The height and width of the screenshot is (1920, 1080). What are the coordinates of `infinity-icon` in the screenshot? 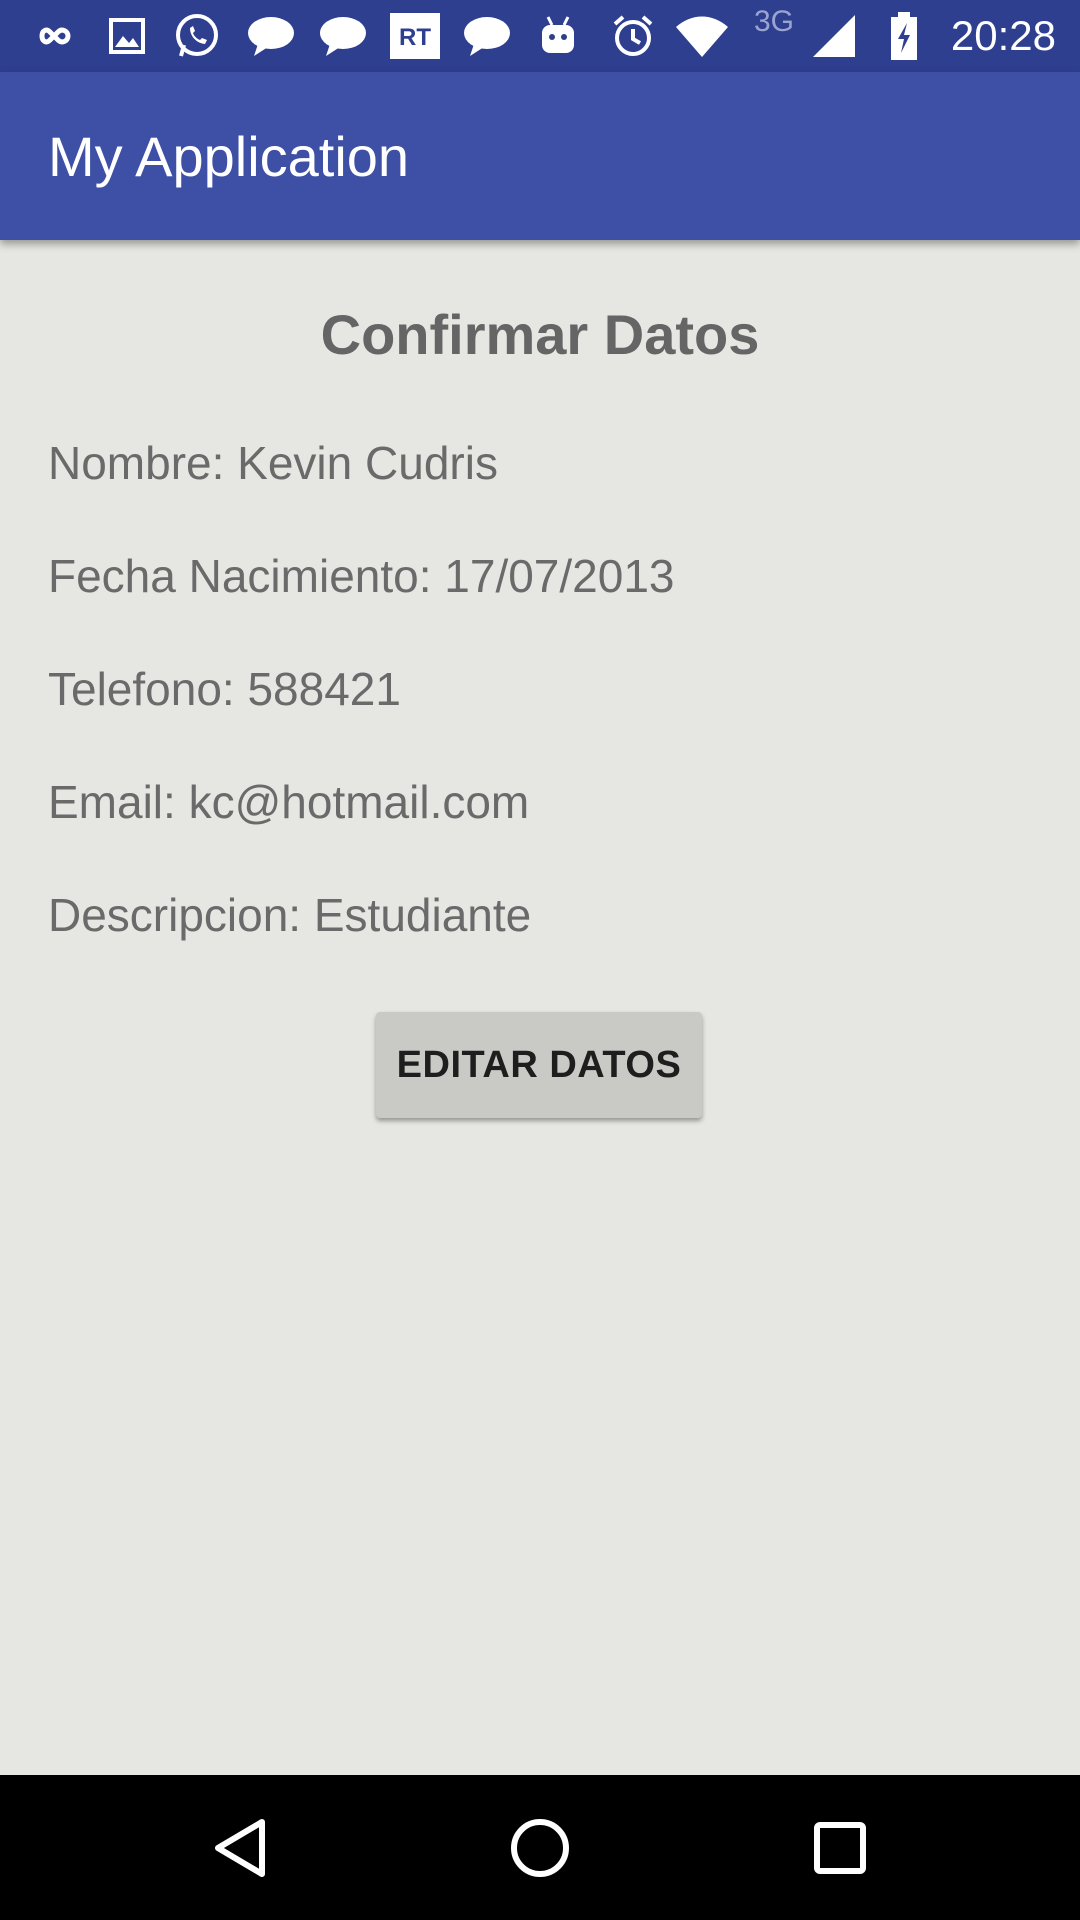 It's located at (54, 36).